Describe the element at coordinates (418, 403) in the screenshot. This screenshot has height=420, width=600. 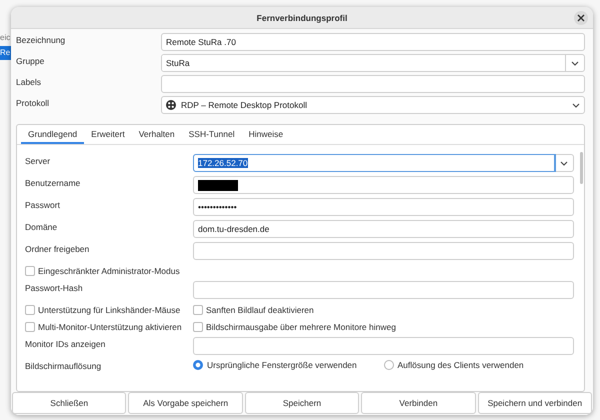
I see `dialog-button: Verbinden` at that location.